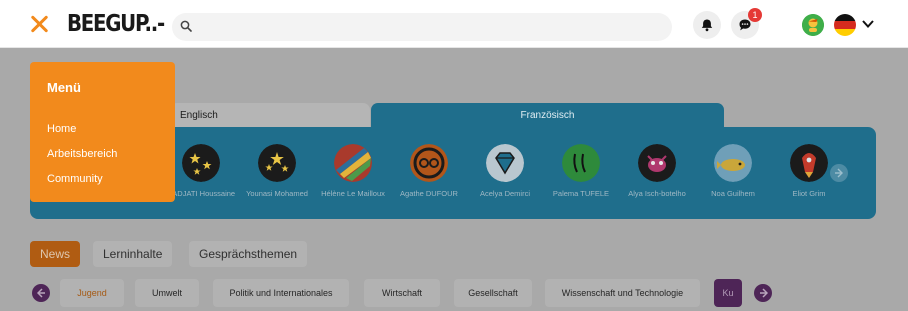 This screenshot has width=908, height=311. What do you see at coordinates (733, 193) in the screenshot?
I see `tutor-name: Noa Guilhem` at bounding box center [733, 193].